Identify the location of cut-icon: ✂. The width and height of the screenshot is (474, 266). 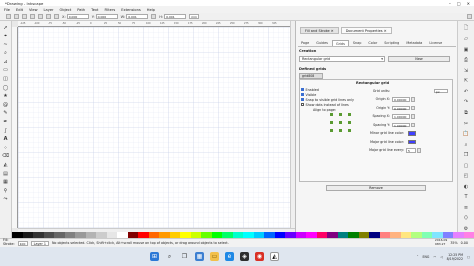
(466, 123).